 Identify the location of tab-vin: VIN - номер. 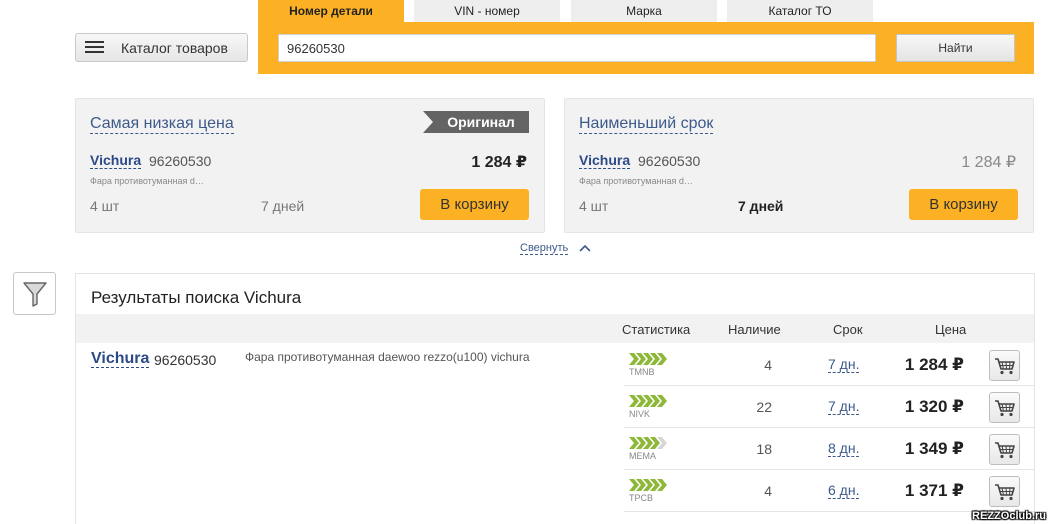
(487, 11).